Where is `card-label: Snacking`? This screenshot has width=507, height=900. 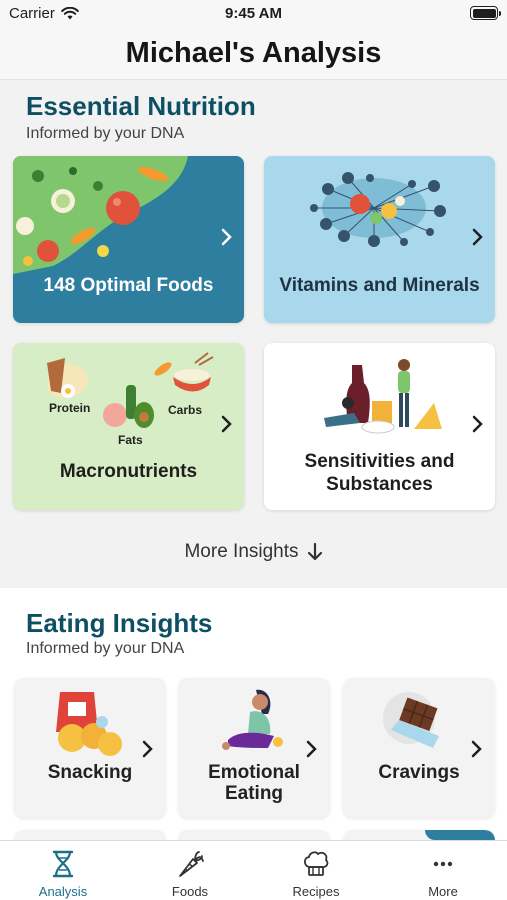 card-label: Snacking is located at coordinates (90, 772).